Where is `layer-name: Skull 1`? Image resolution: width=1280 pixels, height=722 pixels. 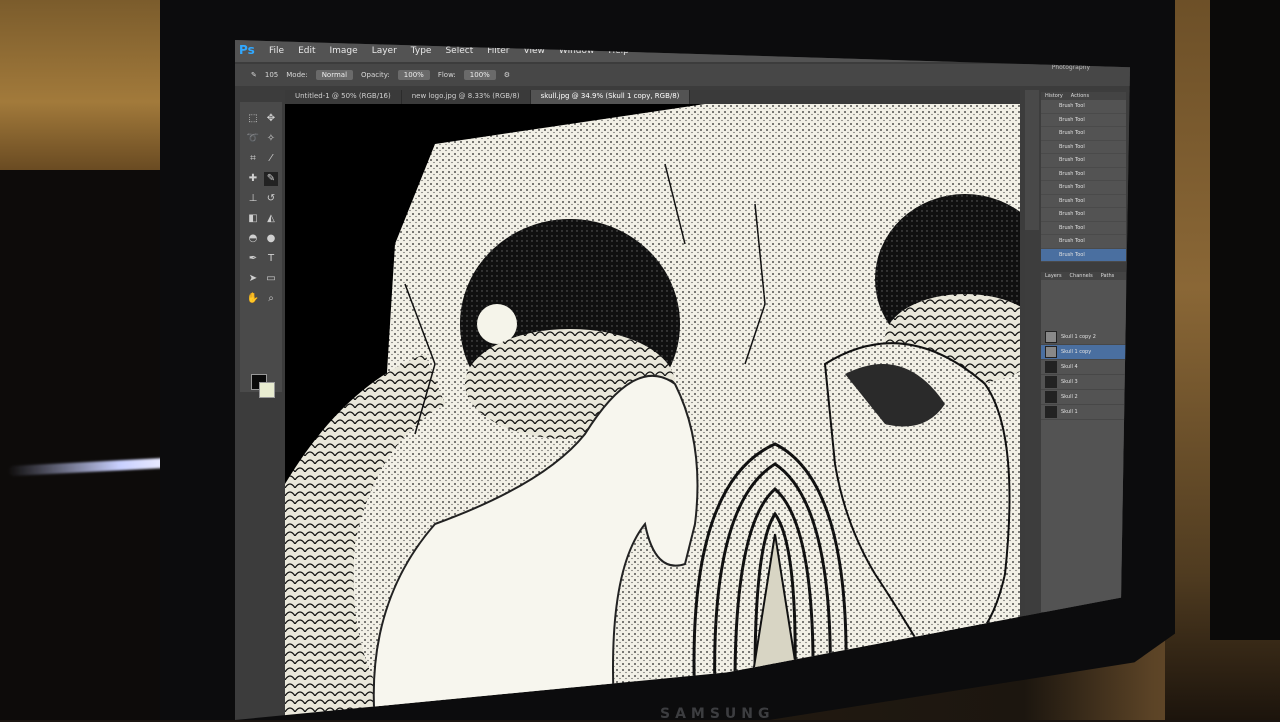
layer-name: Skull 1 is located at coordinates (1069, 412).